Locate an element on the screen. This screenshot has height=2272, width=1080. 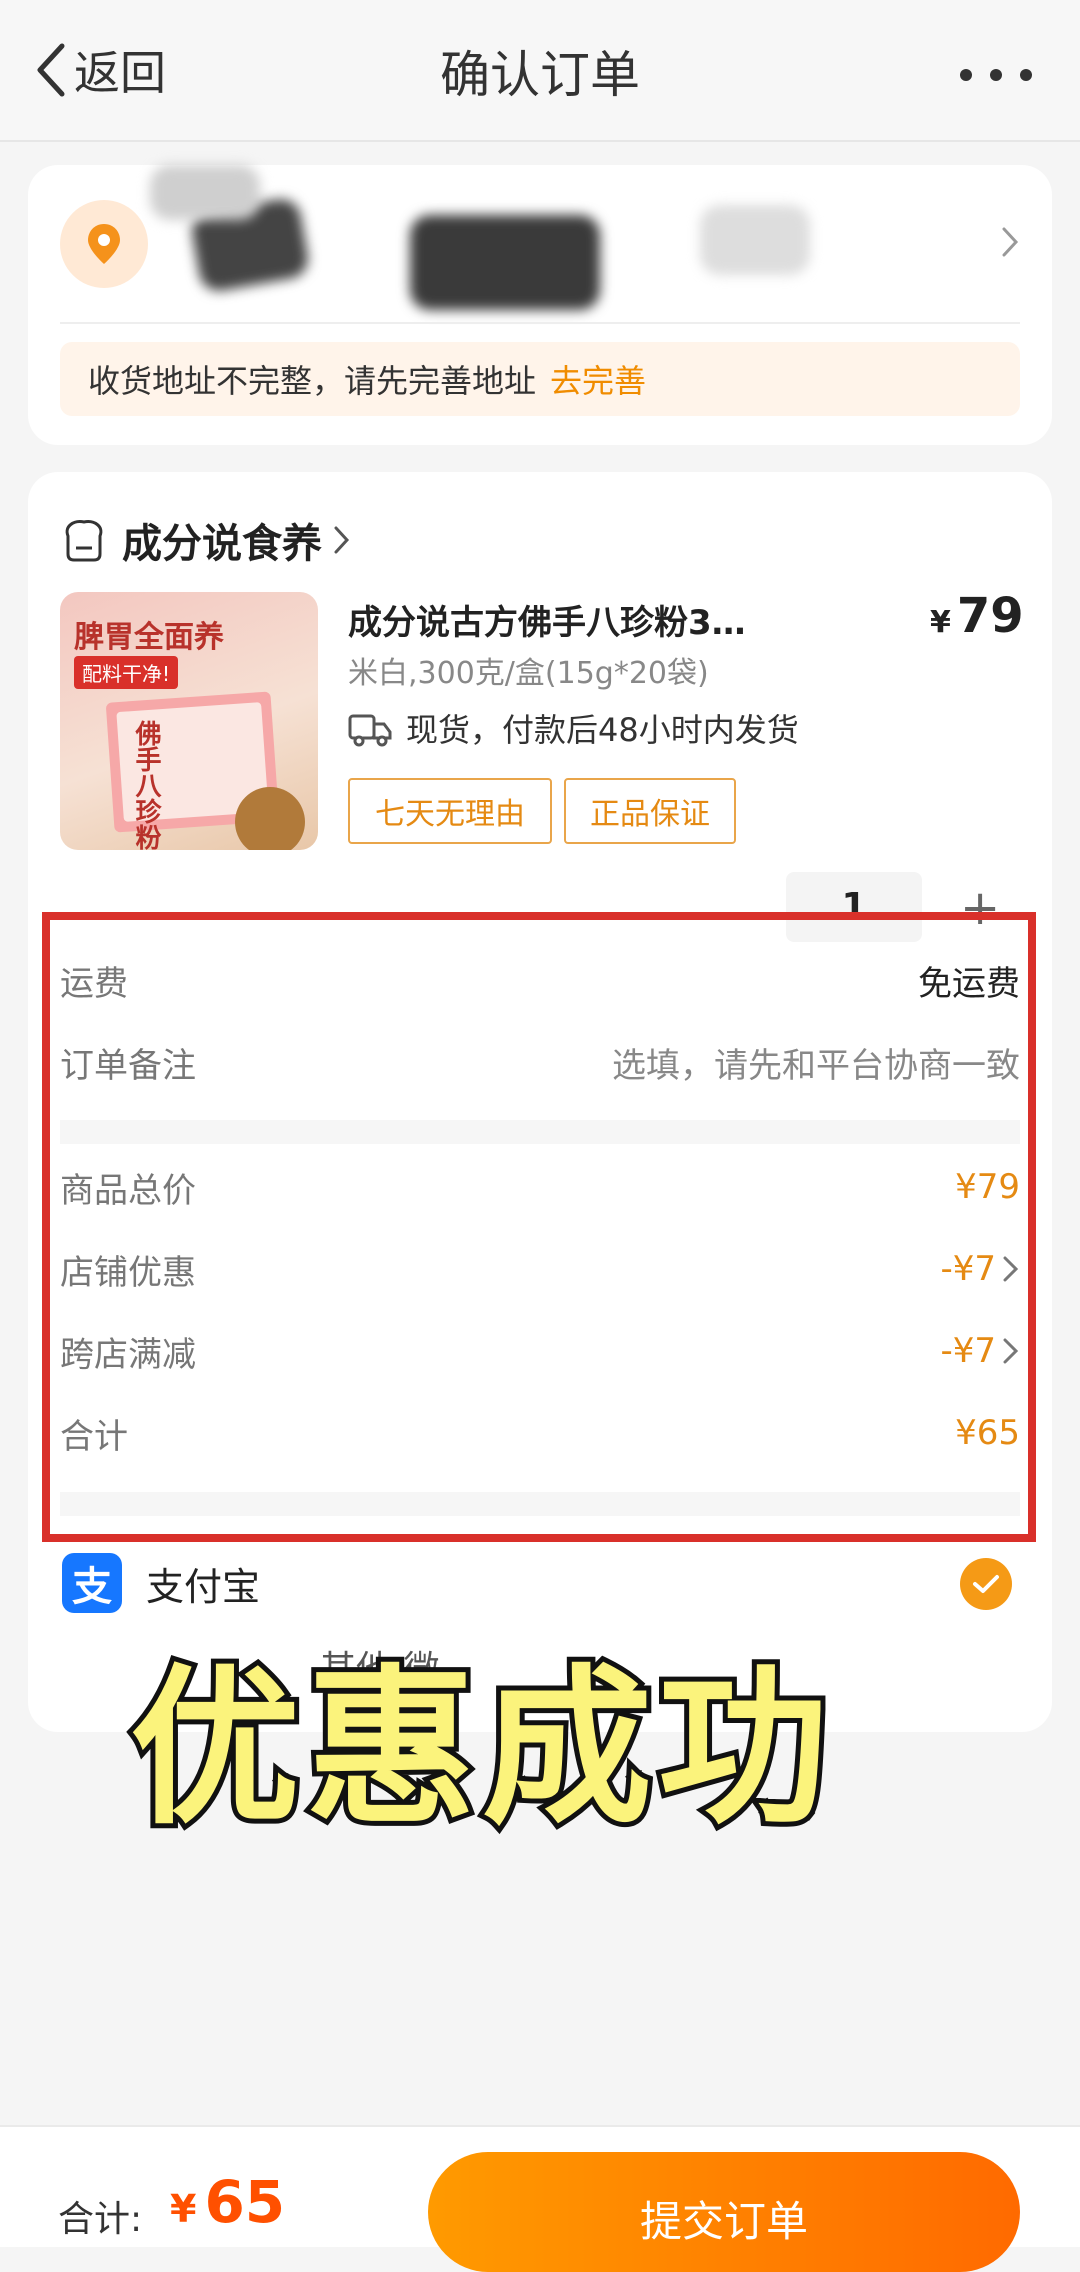
product-price-value: 79 is located at coordinates (990, 616).